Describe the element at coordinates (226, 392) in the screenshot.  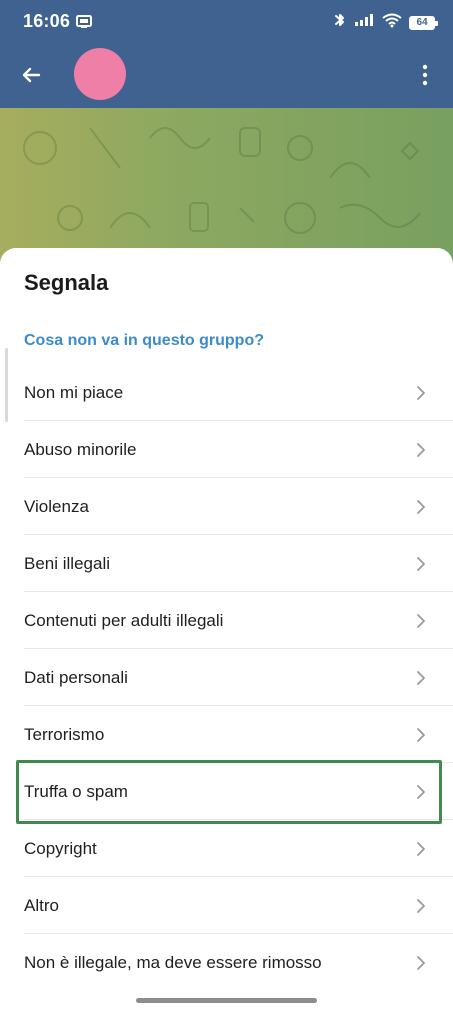
I see `reason-item-non-mi-piace: Non mi piace` at that location.